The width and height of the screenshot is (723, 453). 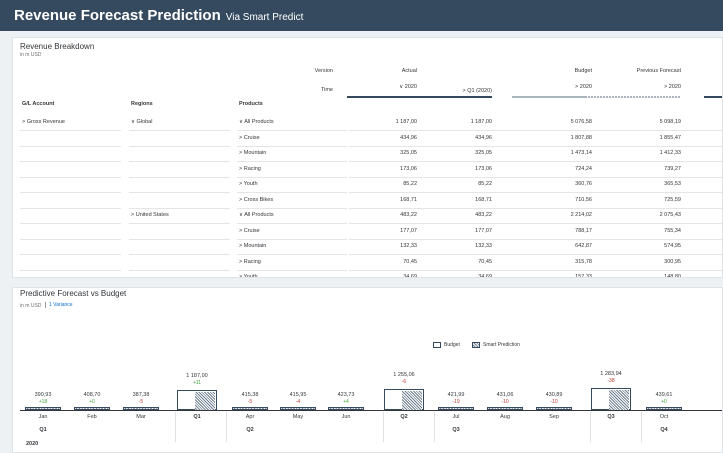 What do you see at coordinates (250, 395) in the screenshot?
I see `data-label: 415,38` at bounding box center [250, 395].